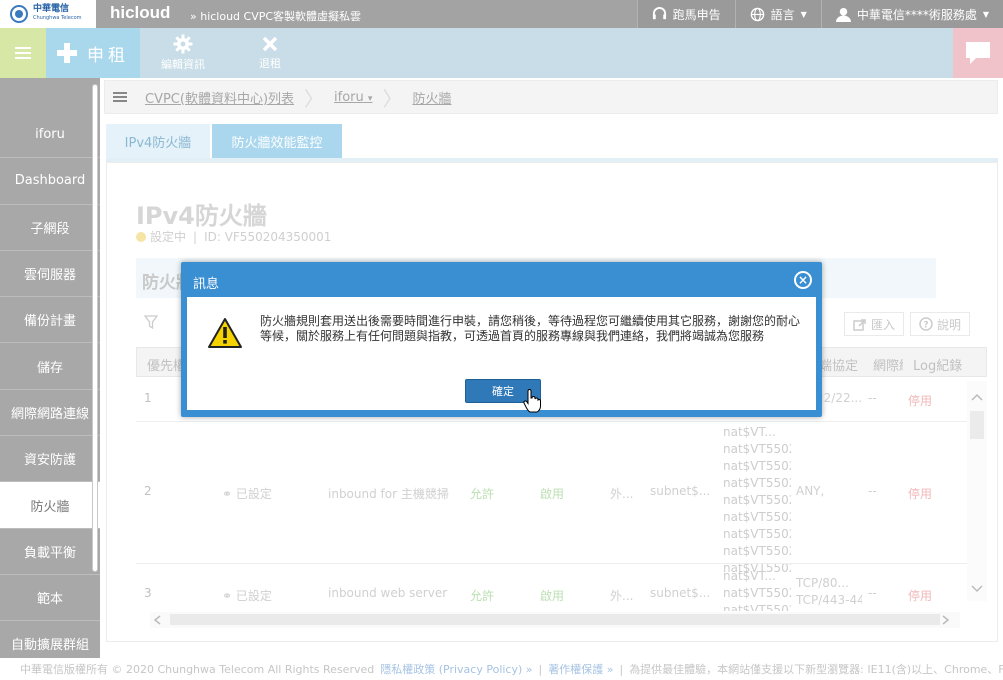 The image size is (1003, 680). Describe the element at coordinates (503, 391) in the screenshot. I see `ok-label: 確定` at that location.